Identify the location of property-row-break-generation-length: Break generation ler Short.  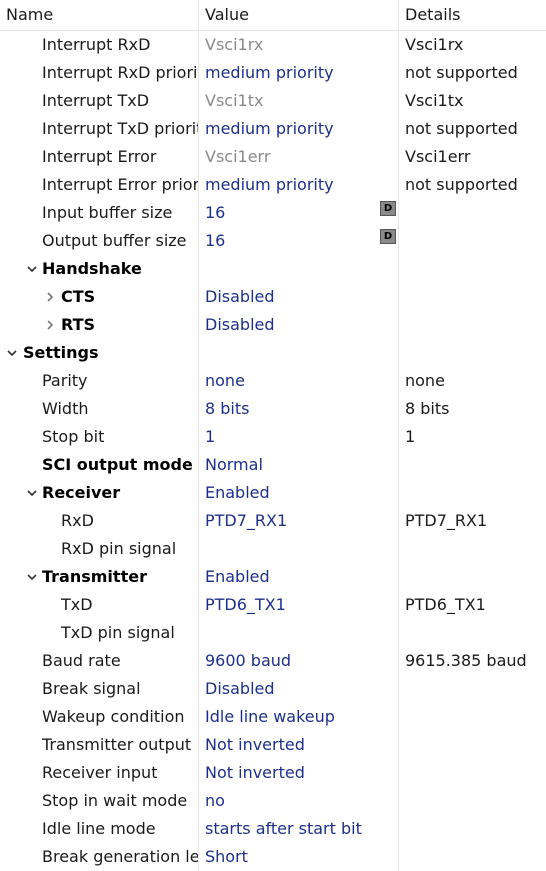
(273, 857).